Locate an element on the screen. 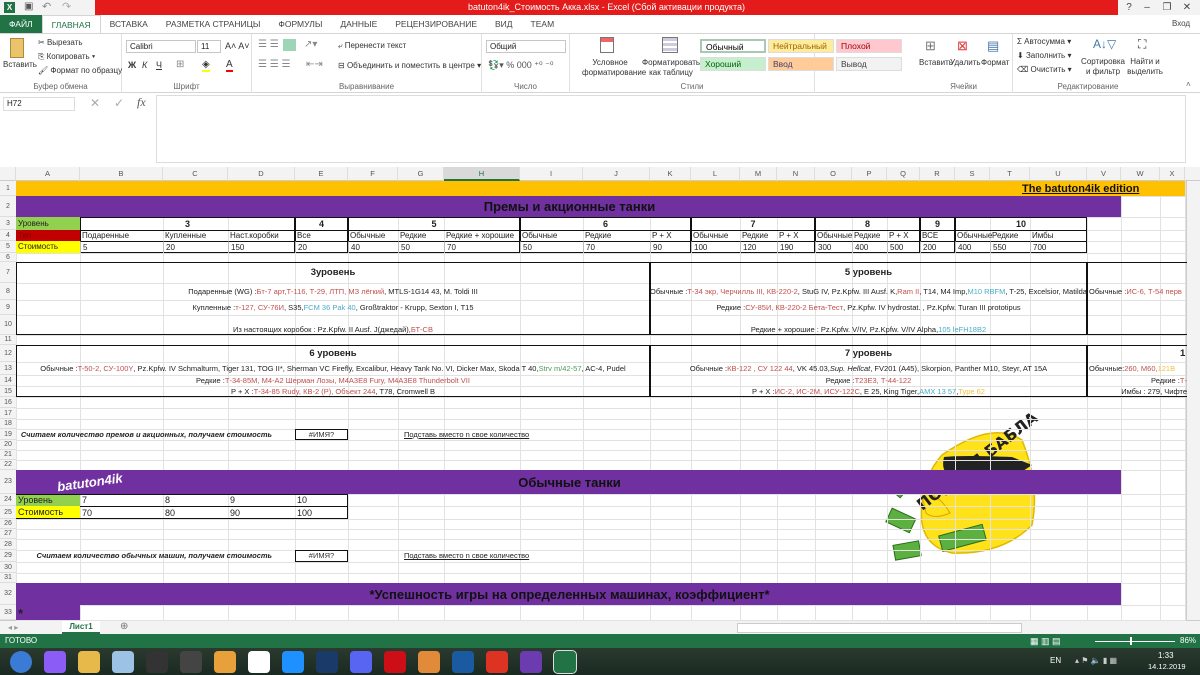  cell-style-2: Плохой is located at coordinates (869, 46).